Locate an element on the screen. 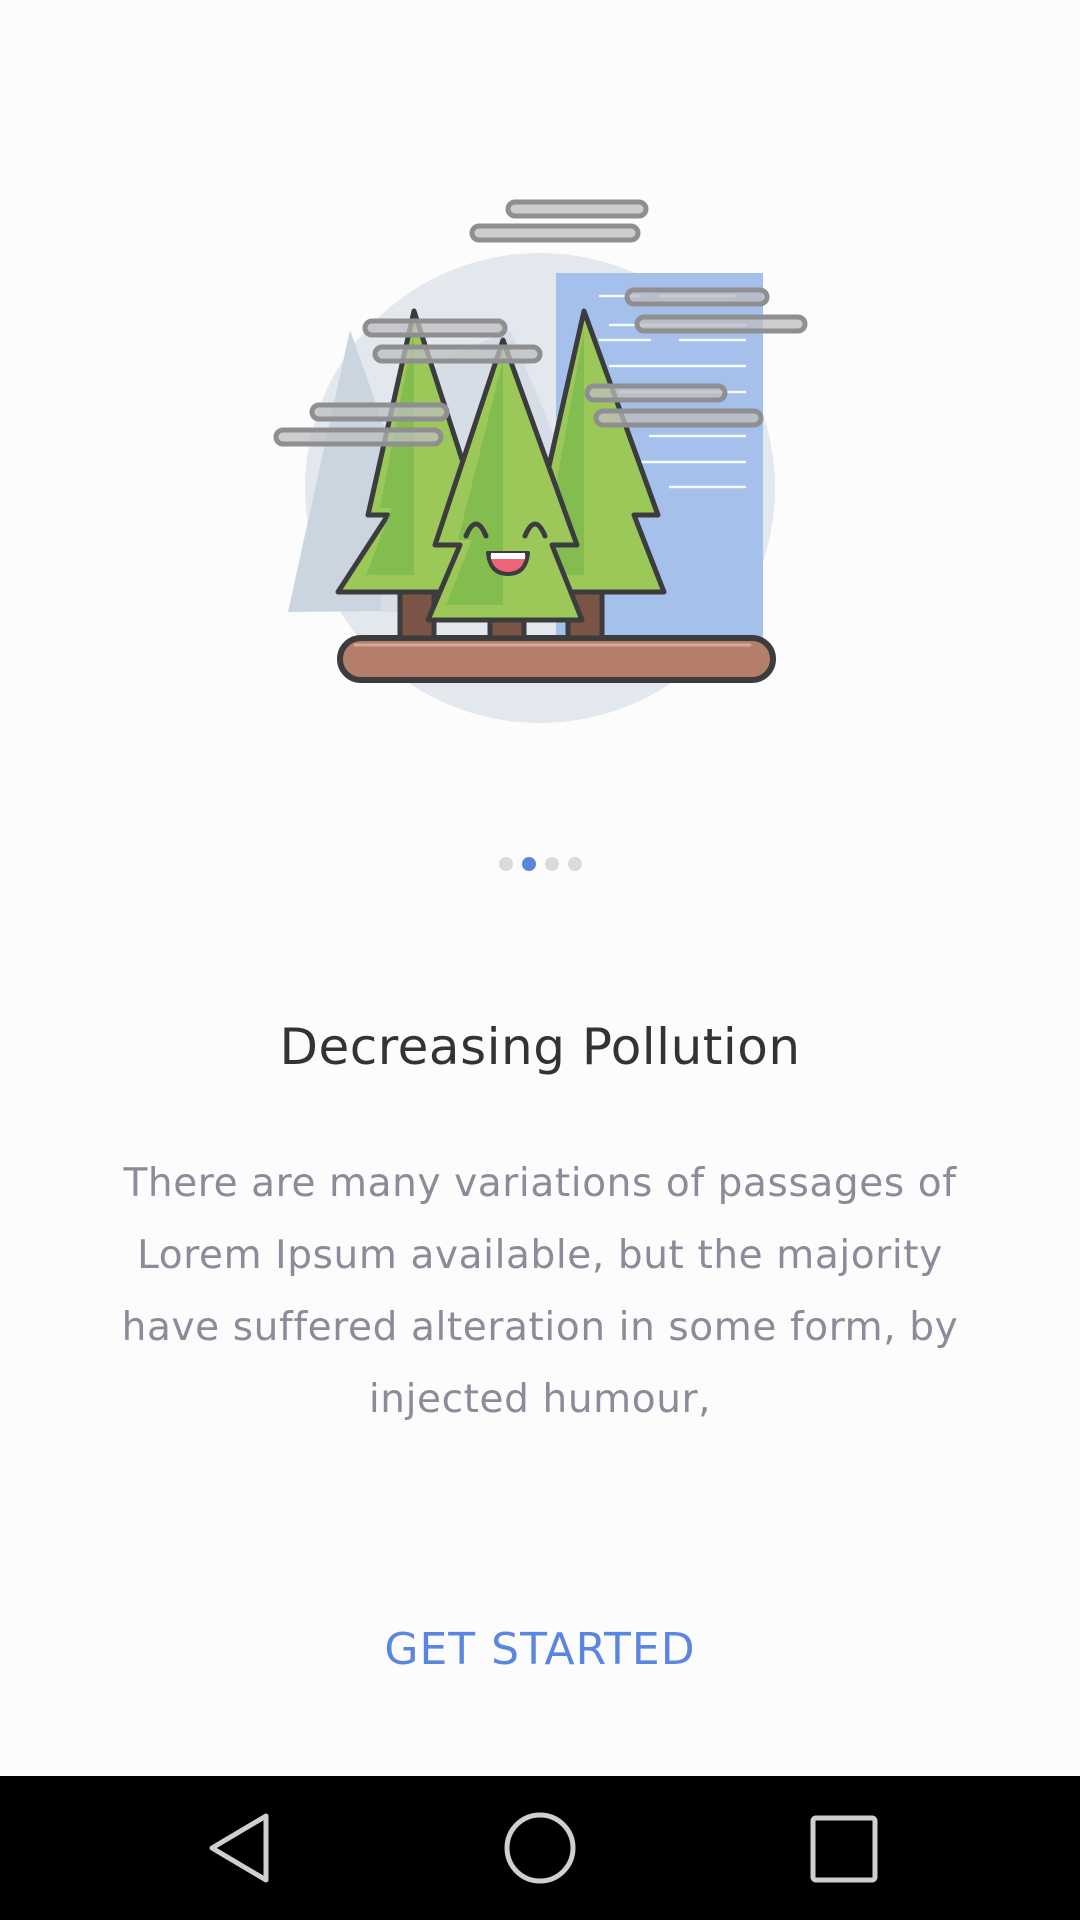 The image size is (1080, 1920). system-navigation-bar is located at coordinates (540, 1848).